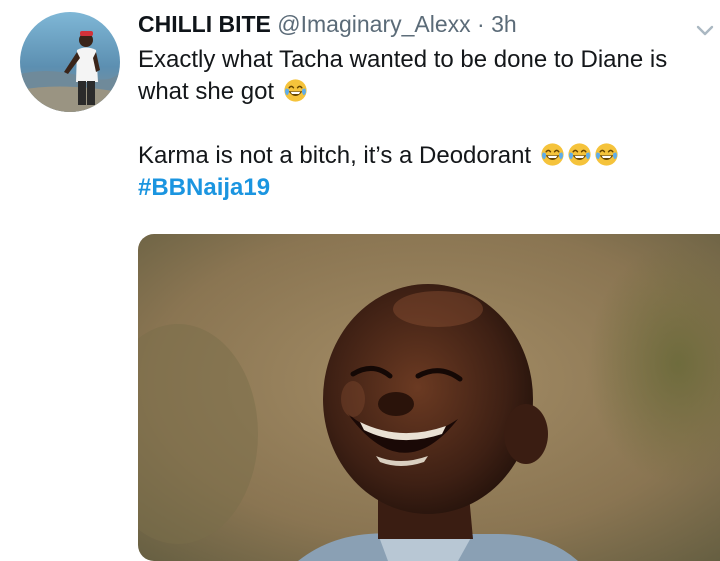  Describe the element at coordinates (705, 31) in the screenshot. I see `chevron-down-icon` at that location.